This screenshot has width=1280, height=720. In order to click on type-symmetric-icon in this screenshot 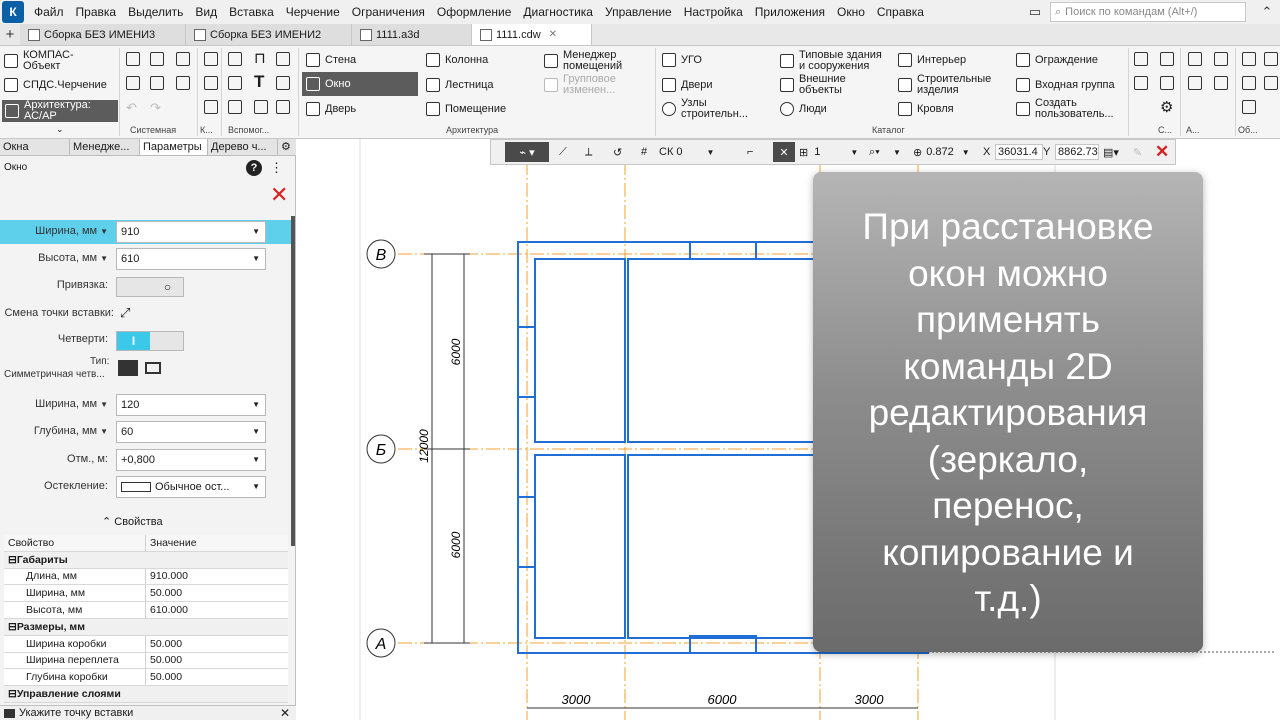, I will do `click(128, 368)`.